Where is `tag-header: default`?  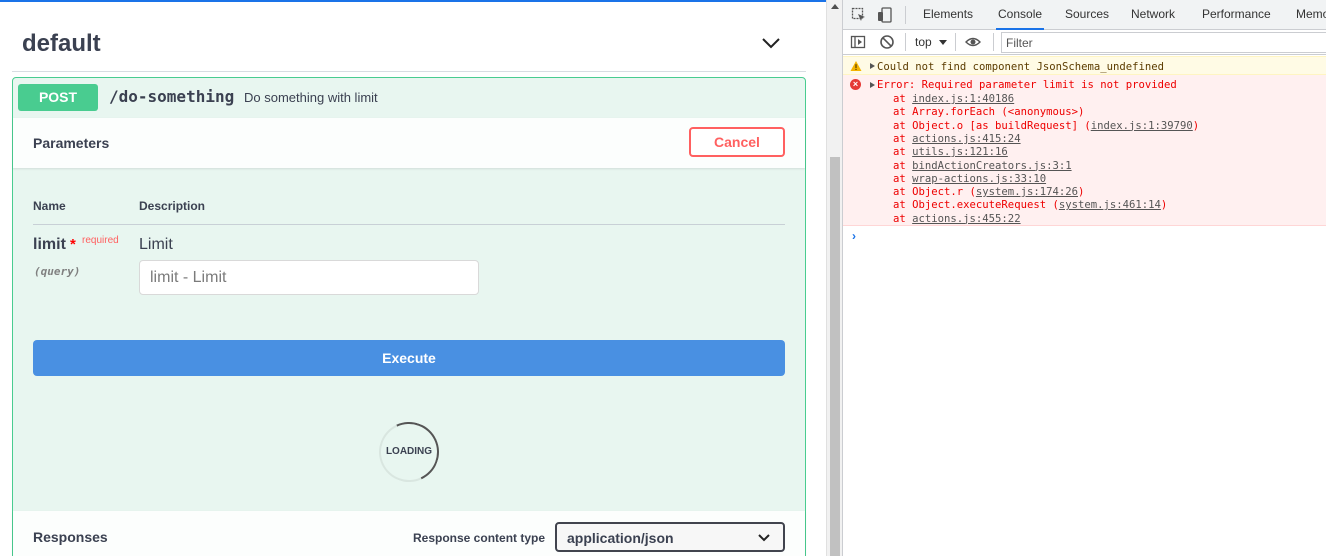
tag-header: default is located at coordinates (409, 37).